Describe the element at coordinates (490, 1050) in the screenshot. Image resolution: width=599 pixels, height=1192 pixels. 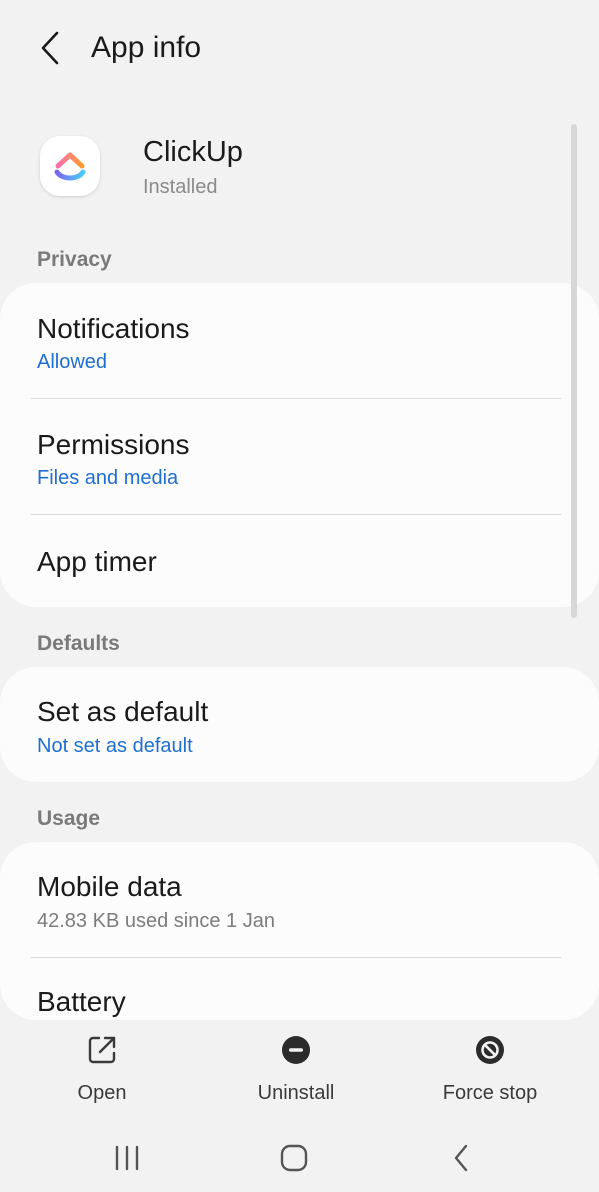
I see `block-circle-icon` at that location.